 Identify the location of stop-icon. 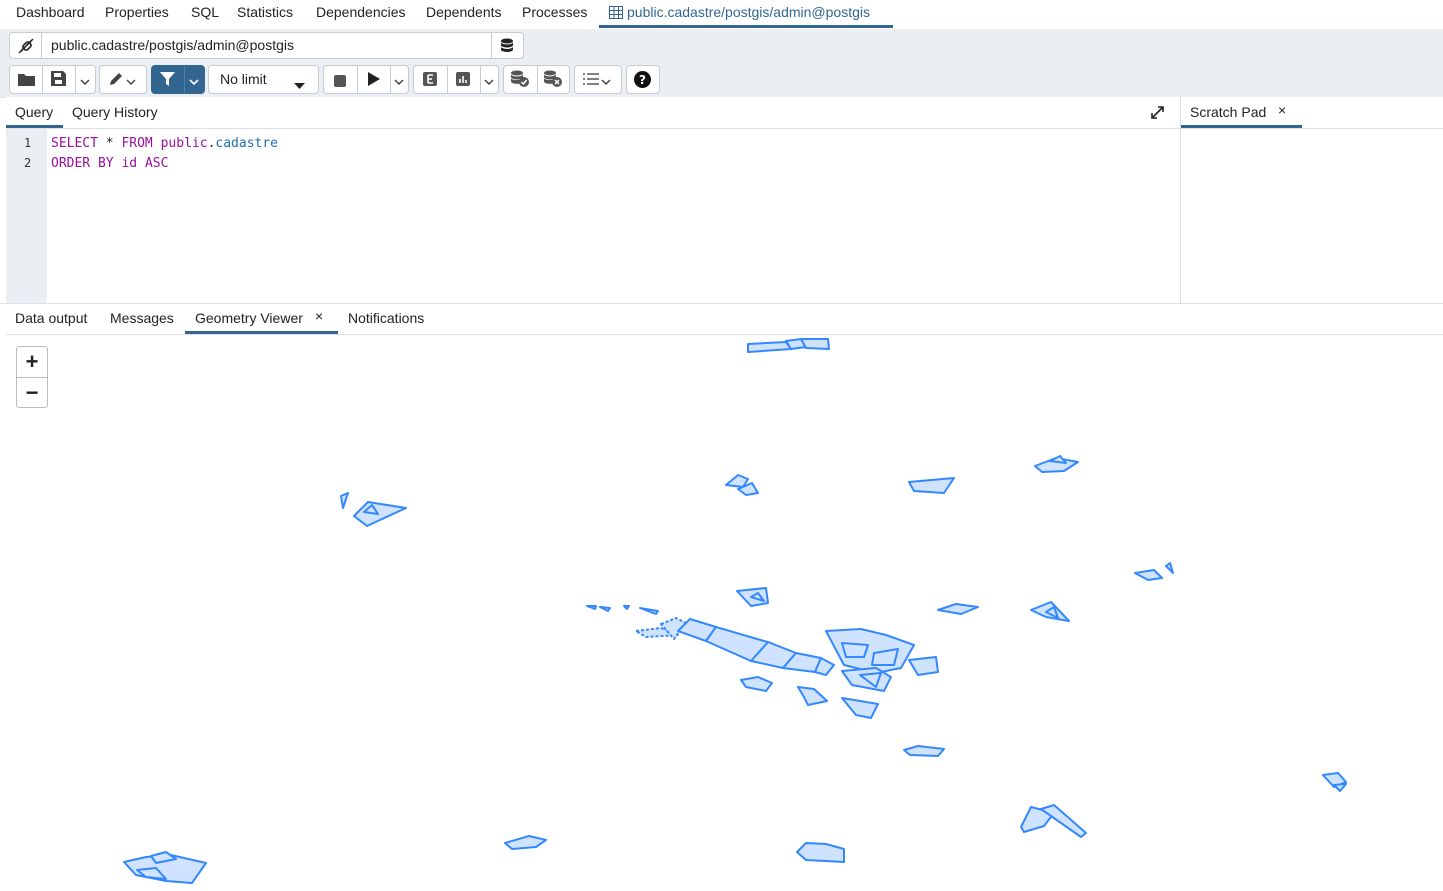
(340, 82).